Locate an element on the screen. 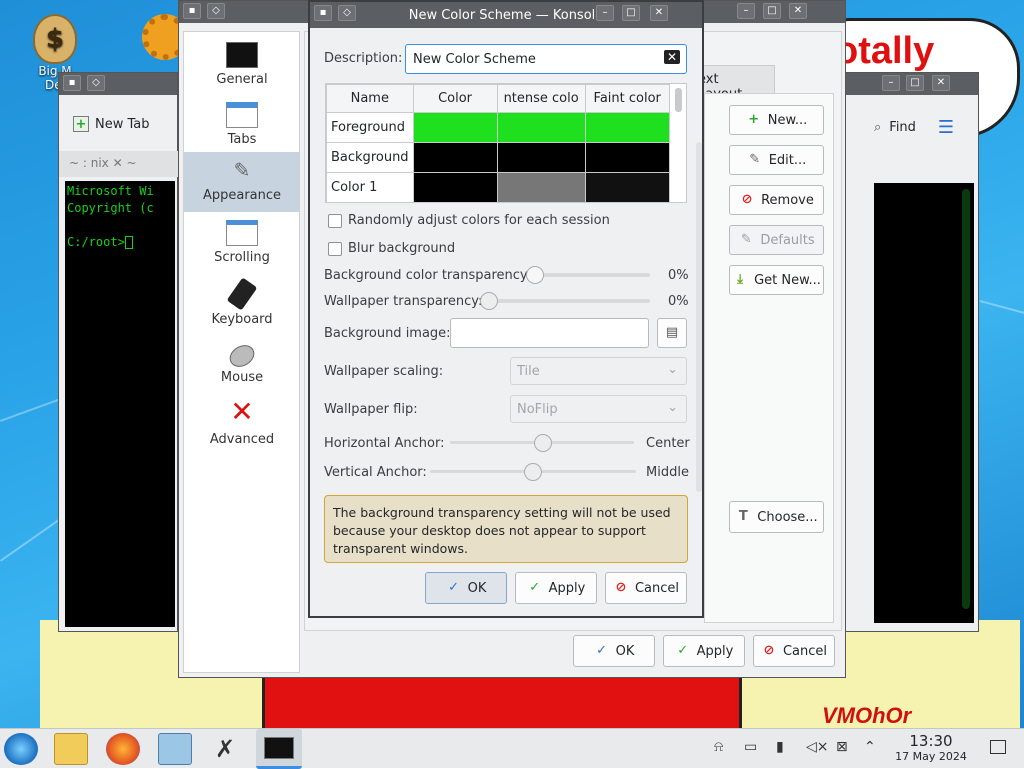 The width and height of the screenshot is (1024, 769). wp-scaling-label: Wallpaper scaling: is located at coordinates (384, 371).